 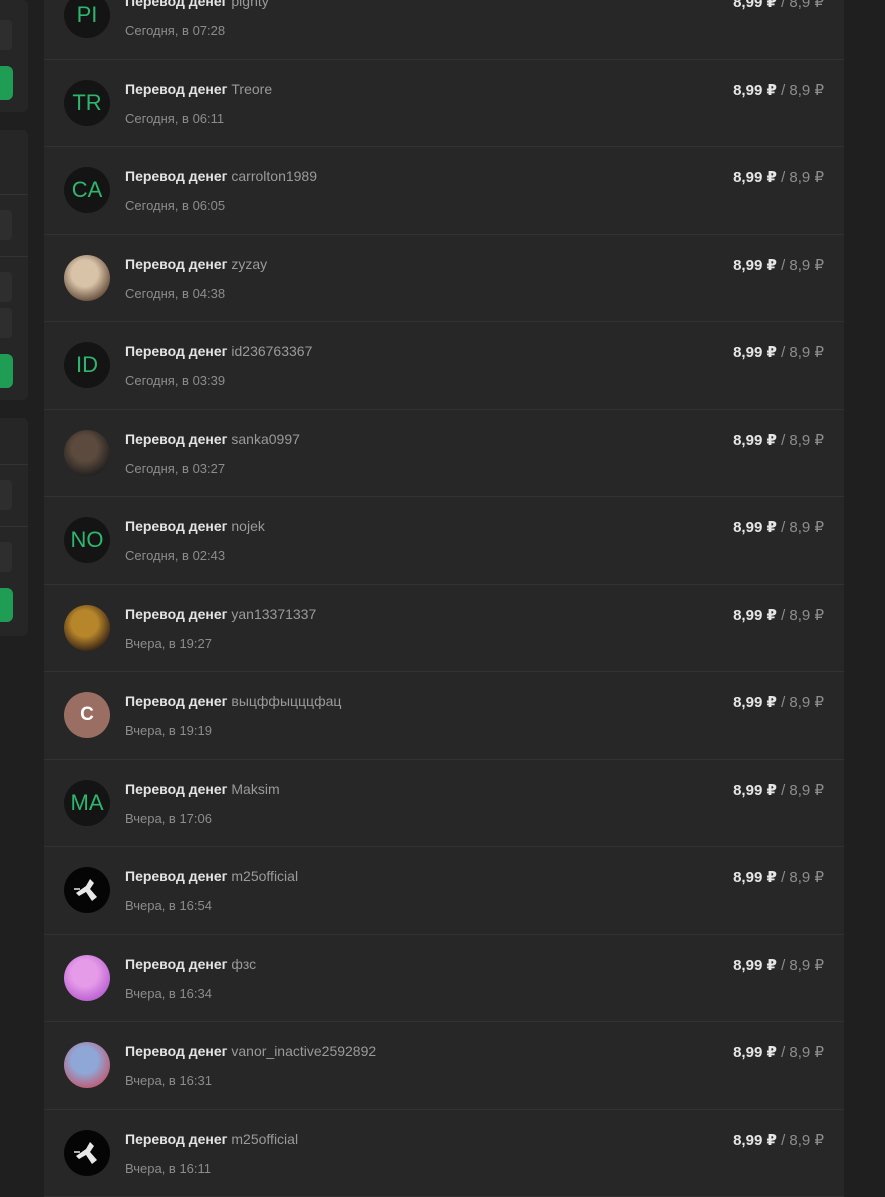 What do you see at coordinates (249, 264) in the screenshot?
I see `username-link: zyzay` at bounding box center [249, 264].